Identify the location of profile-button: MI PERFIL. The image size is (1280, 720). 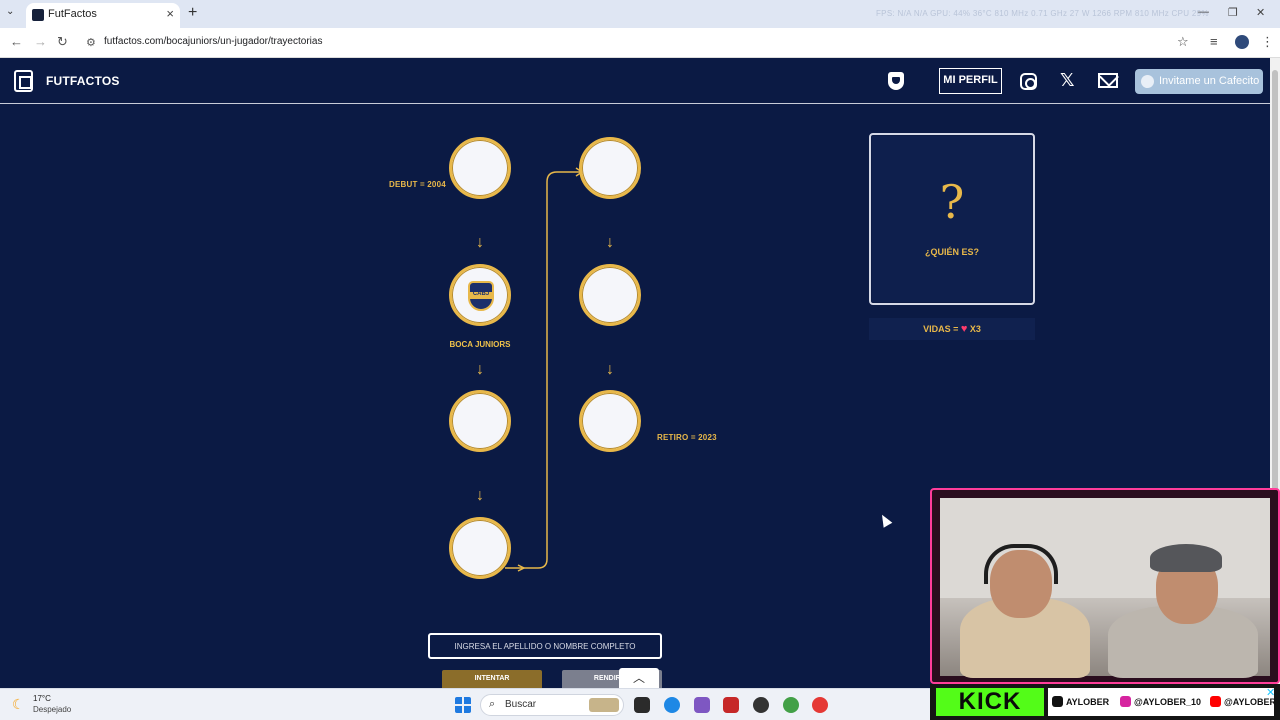
(970, 81).